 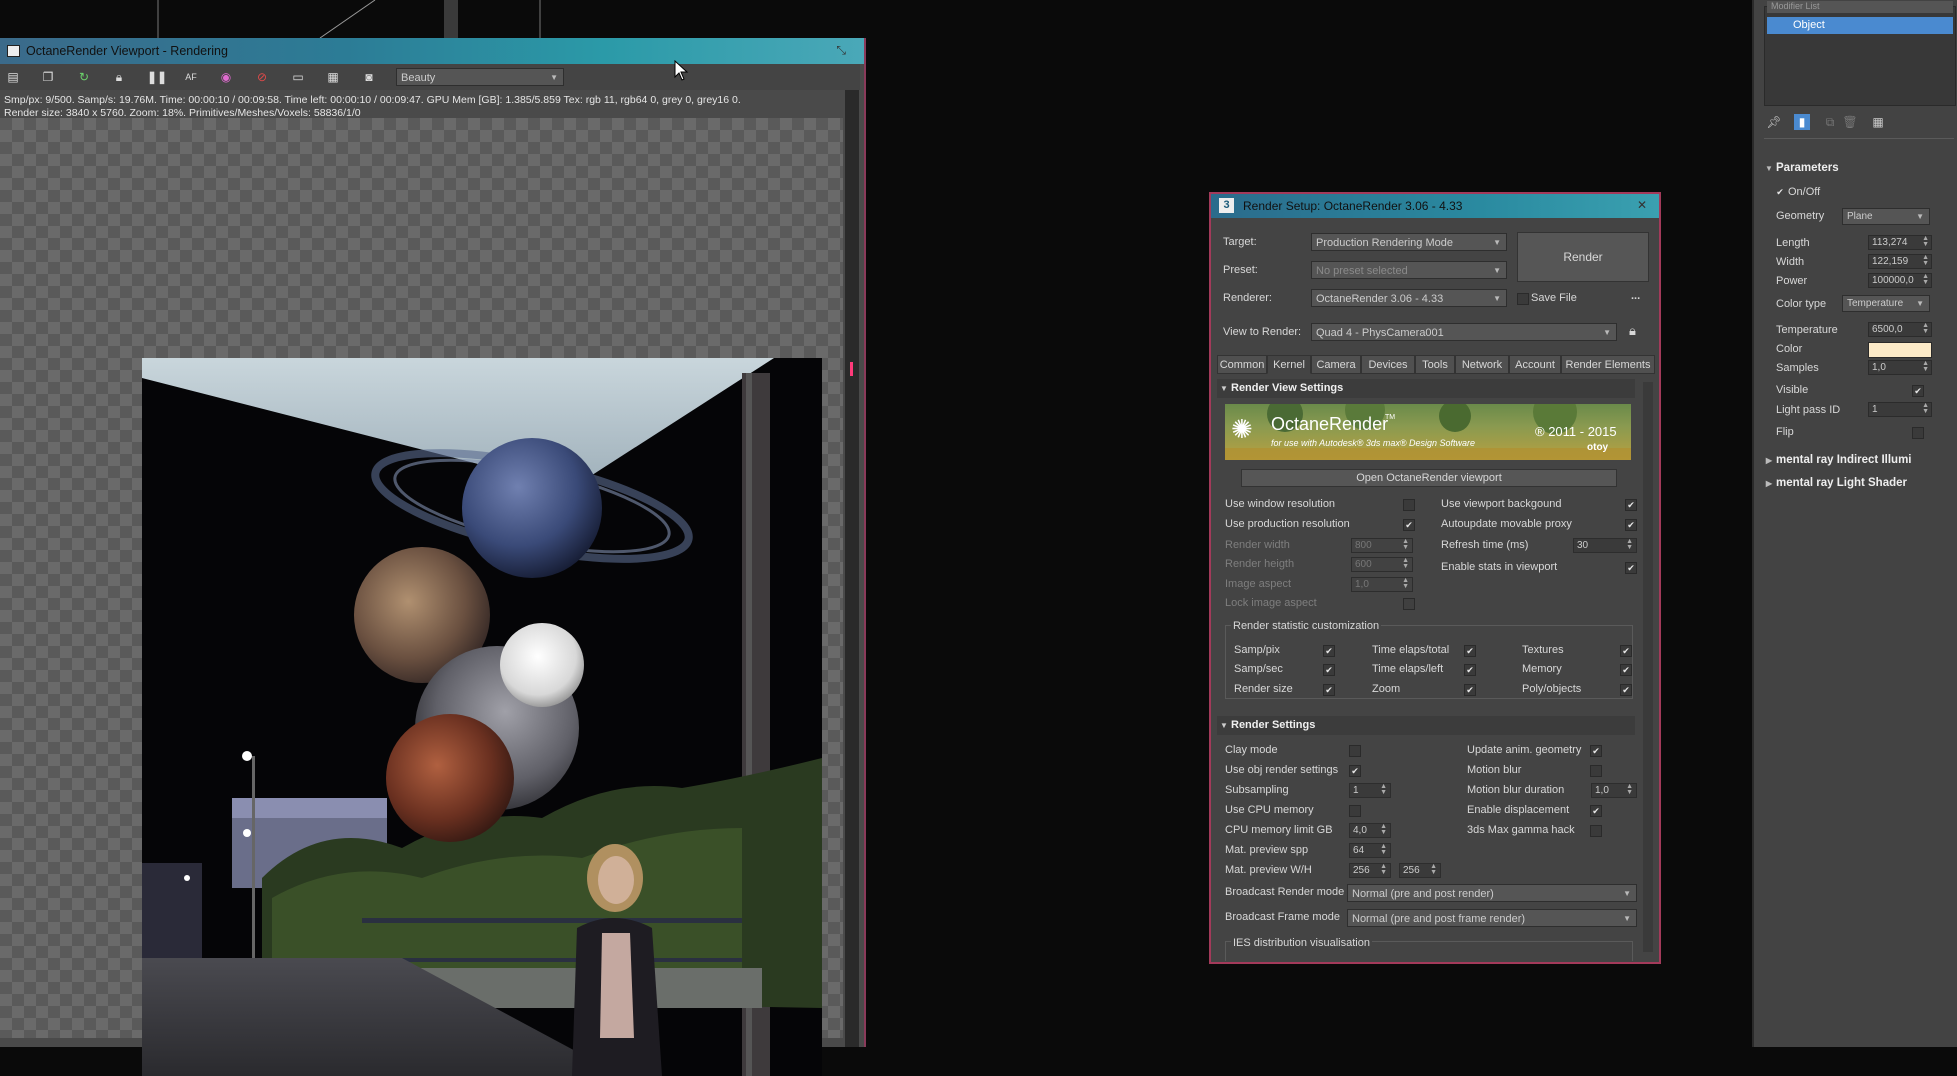 I want to click on render-settings-header: ▼ Render Settings, so click(x=1426, y=725).